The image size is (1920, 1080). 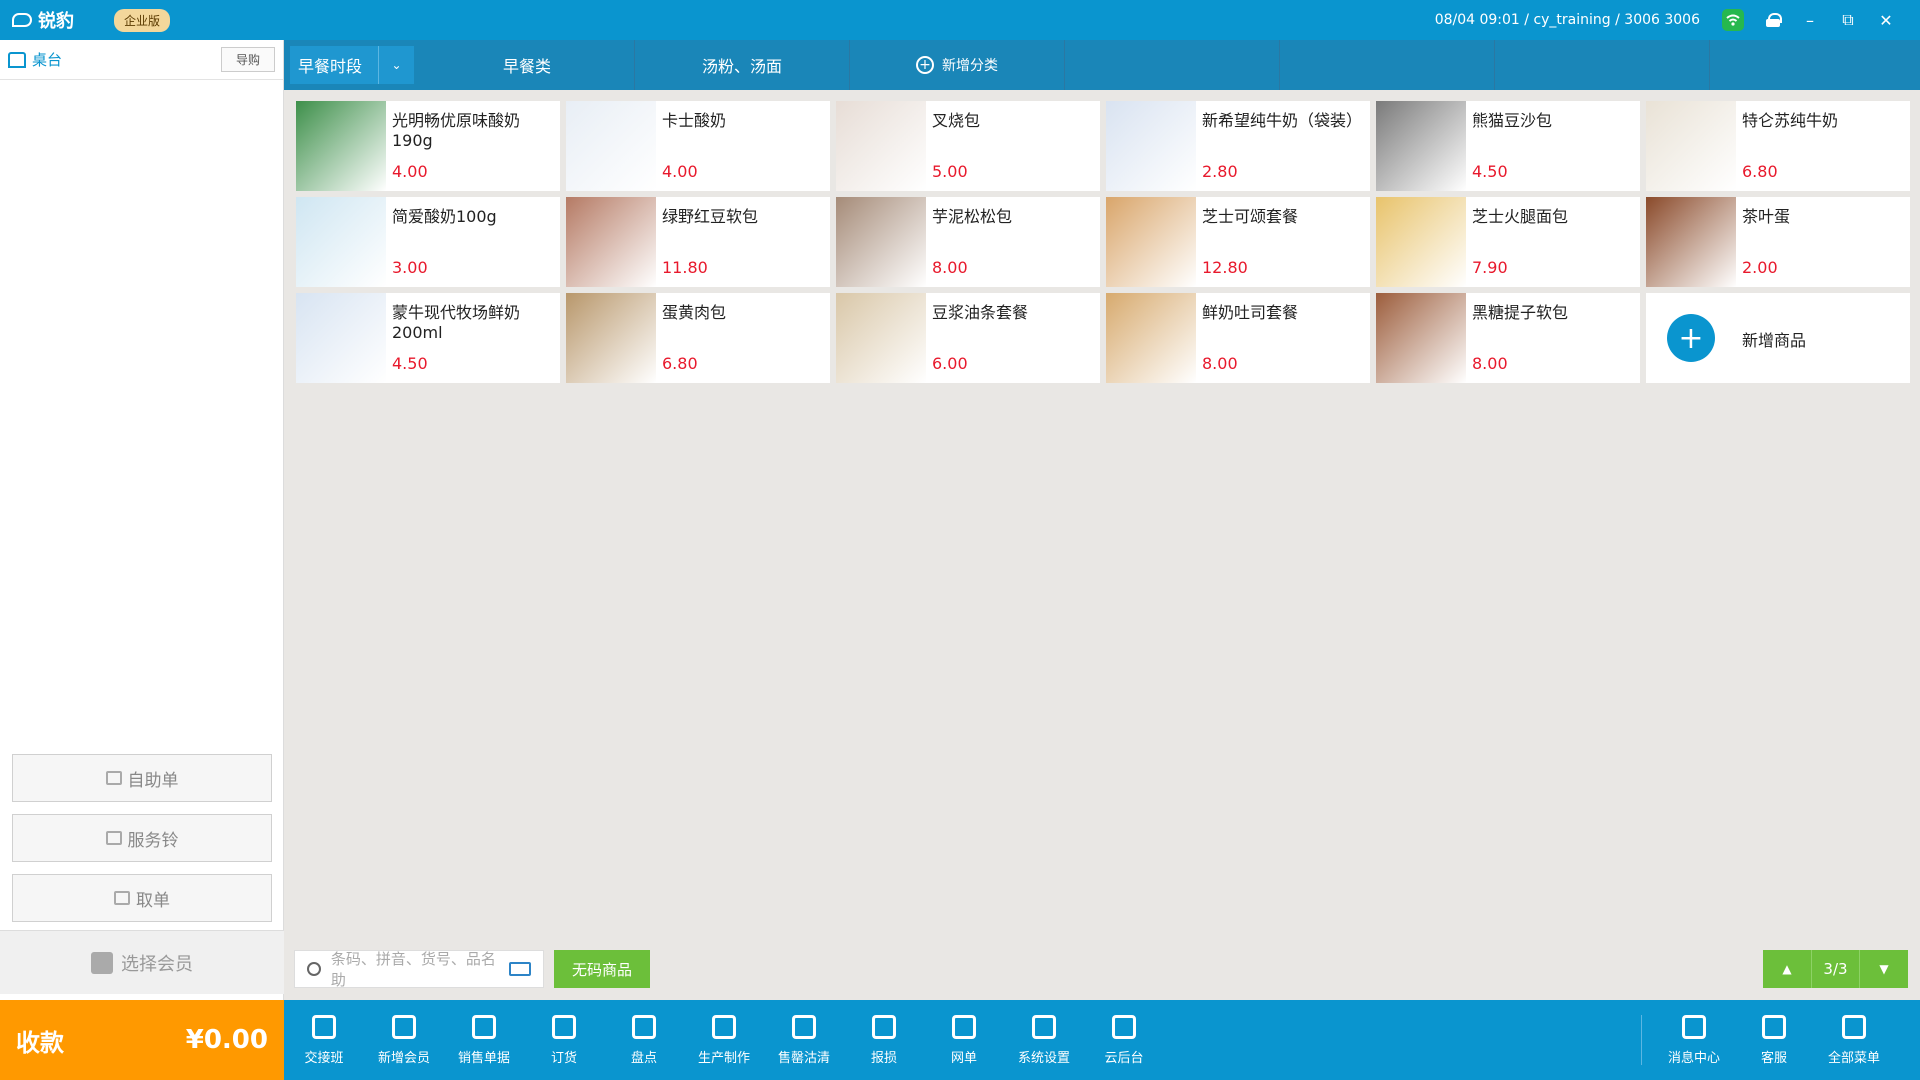 What do you see at coordinates (142, 838) in the screenshot?
I see `service-bell-button: 服务铃` at bounding box center [142, 838].